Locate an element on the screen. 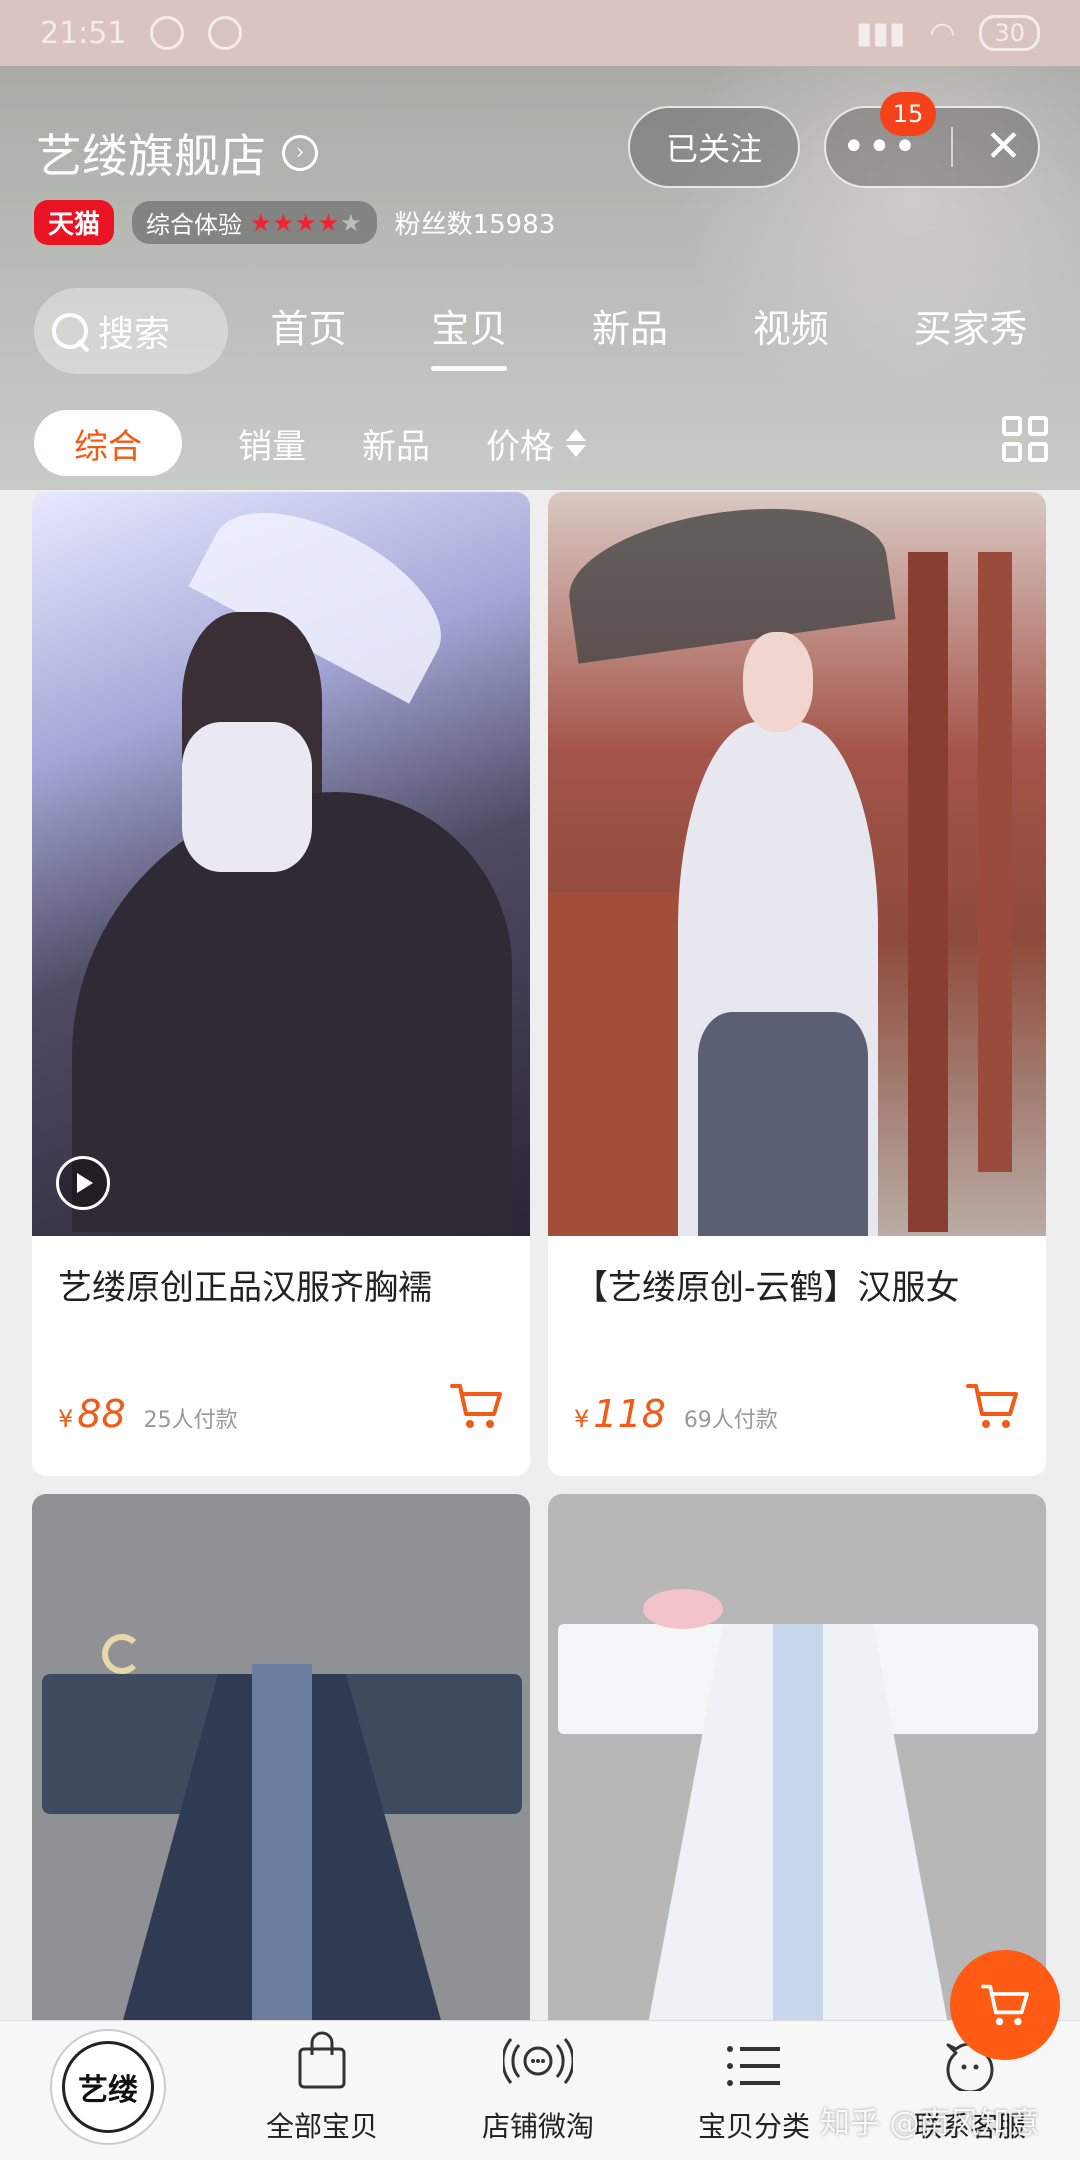 The width and height of the screenshot is (1080, 2160). sleeve-shape is located at coordinates (247, 797).